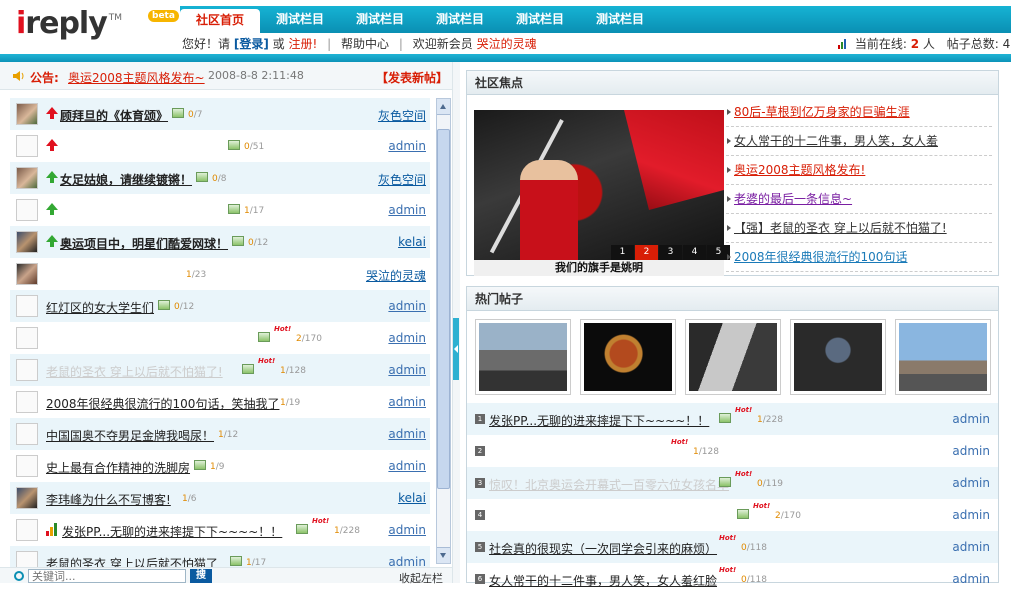  I want to click on hot-row: 1 发张PP...无聊的进来摔提下下~~~~！！ Hot! 1/228 admin, so click(732, 419).